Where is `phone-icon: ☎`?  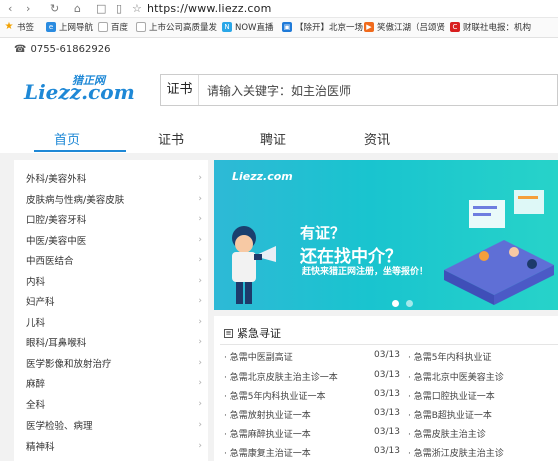 phone-icon: ☎ is located at coordinates (20, 49).